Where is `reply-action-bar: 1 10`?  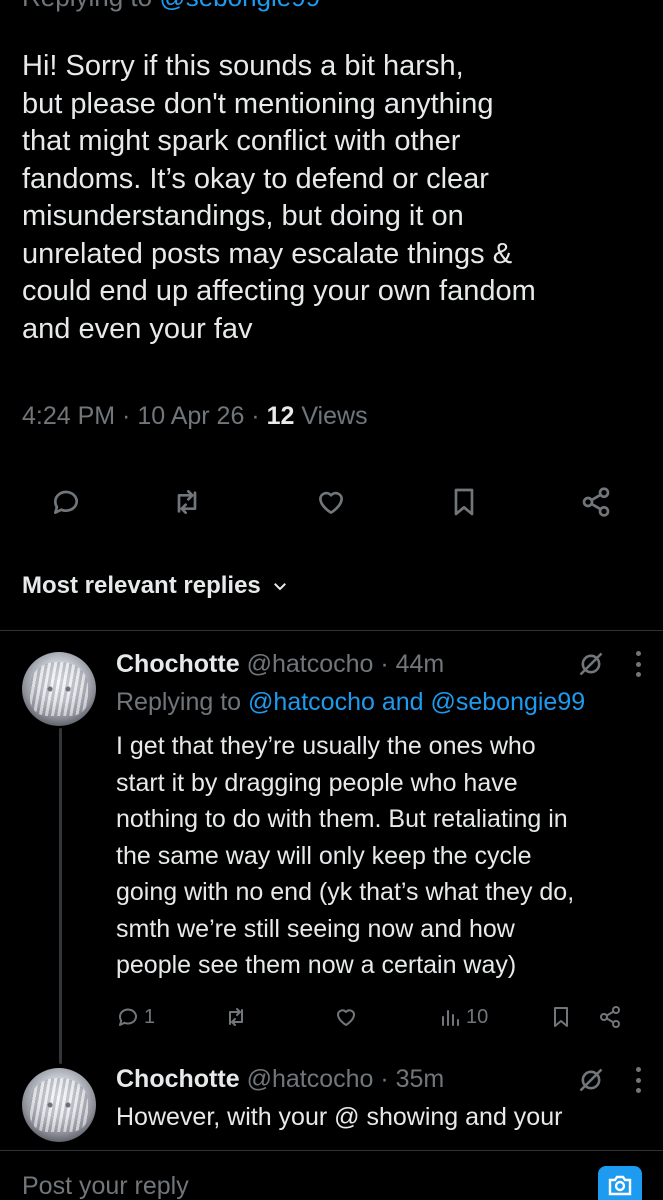 reply-action-bar: 1 10 is located at coordinates (381, 1017).